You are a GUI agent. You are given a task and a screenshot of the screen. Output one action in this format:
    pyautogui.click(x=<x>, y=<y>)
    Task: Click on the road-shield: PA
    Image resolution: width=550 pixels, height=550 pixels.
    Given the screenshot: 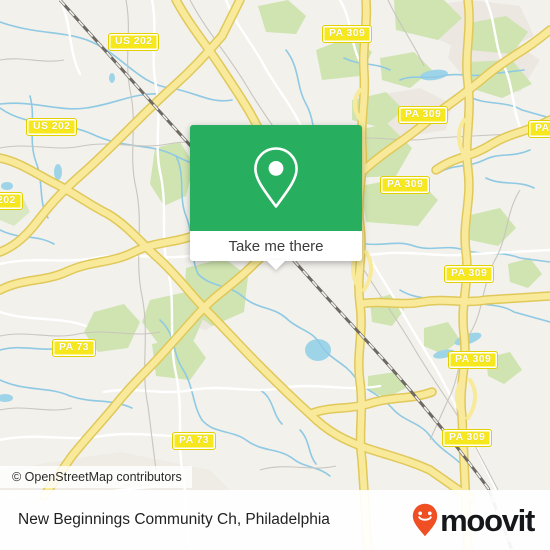 What is the action you would take?
    pyautogui.click(x=539, y=129)
    